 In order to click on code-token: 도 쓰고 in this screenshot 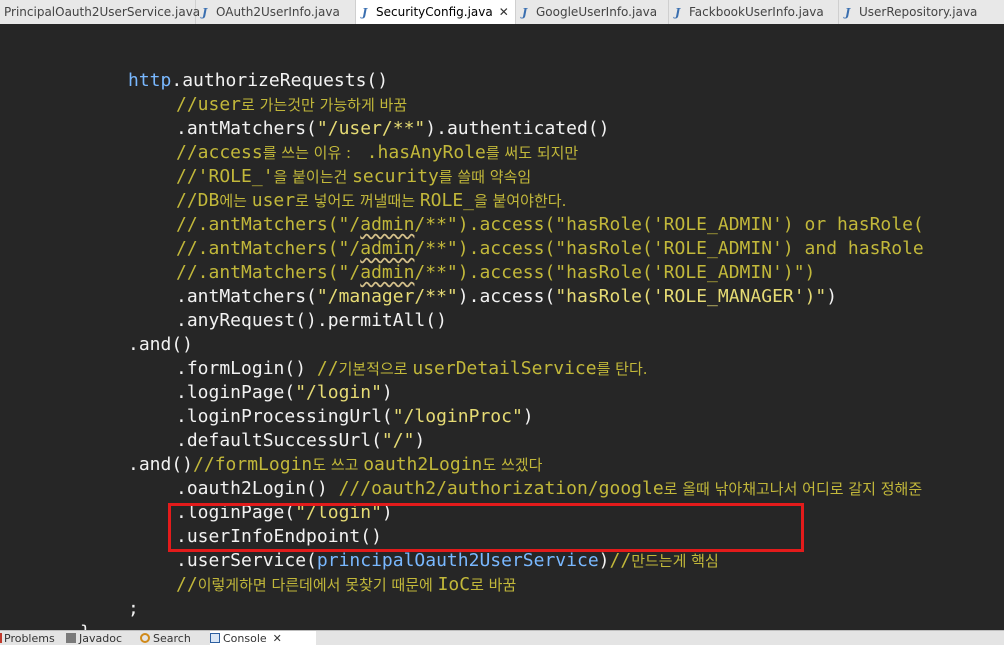, I will do `click(338, 465)`.